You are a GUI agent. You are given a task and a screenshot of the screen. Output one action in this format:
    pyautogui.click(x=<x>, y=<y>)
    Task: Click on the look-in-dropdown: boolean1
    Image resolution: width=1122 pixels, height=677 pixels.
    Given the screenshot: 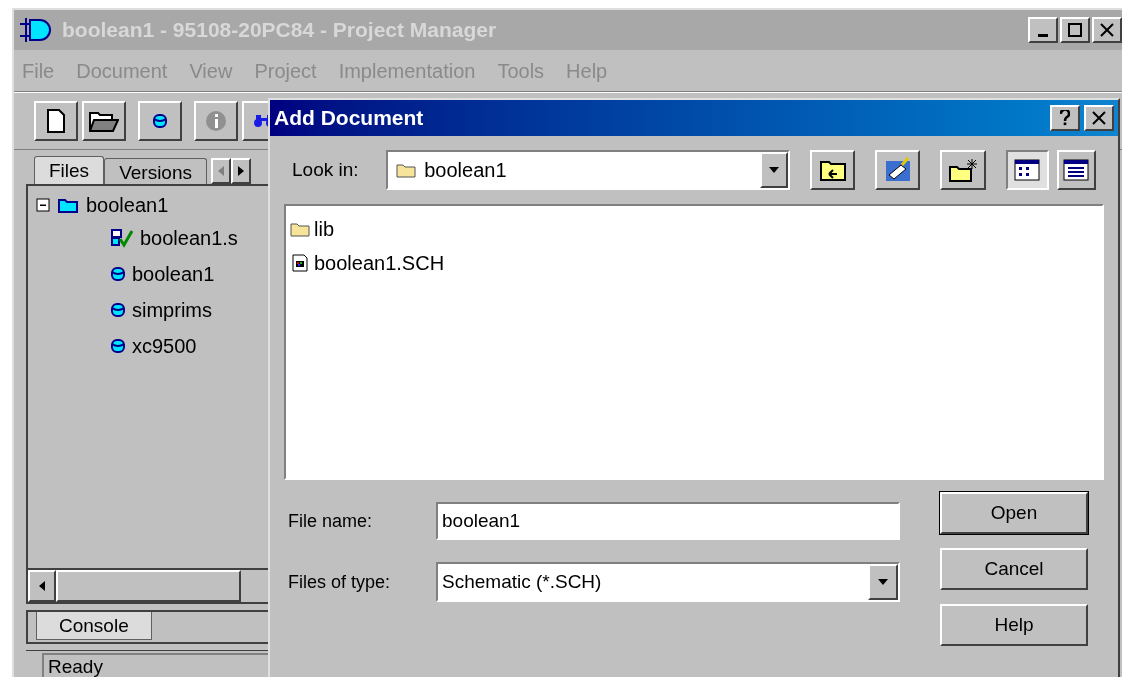 What is the action you would take?
    pyautogui.click(x=588, y=170)
    